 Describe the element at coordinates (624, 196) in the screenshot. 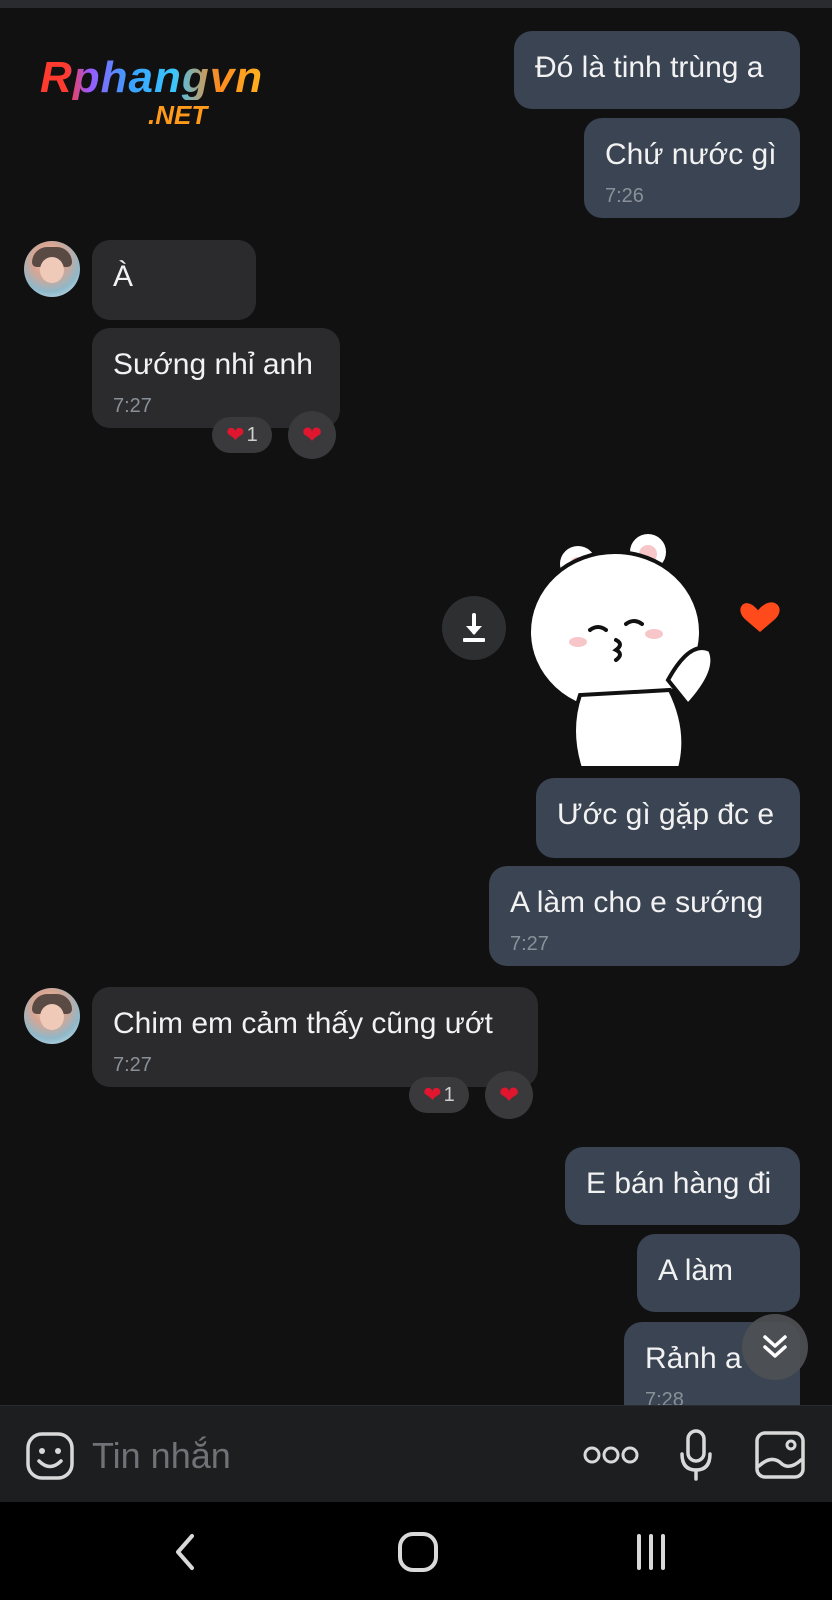

I see `message-time: 7:26` at that location.